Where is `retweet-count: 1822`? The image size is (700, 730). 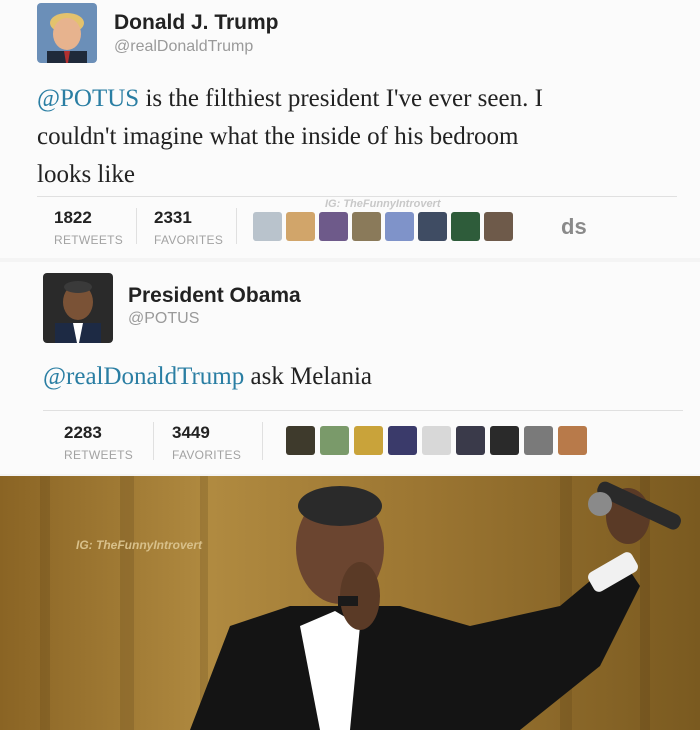
retweet-count: 1822 is located at coordinates (73, 218).